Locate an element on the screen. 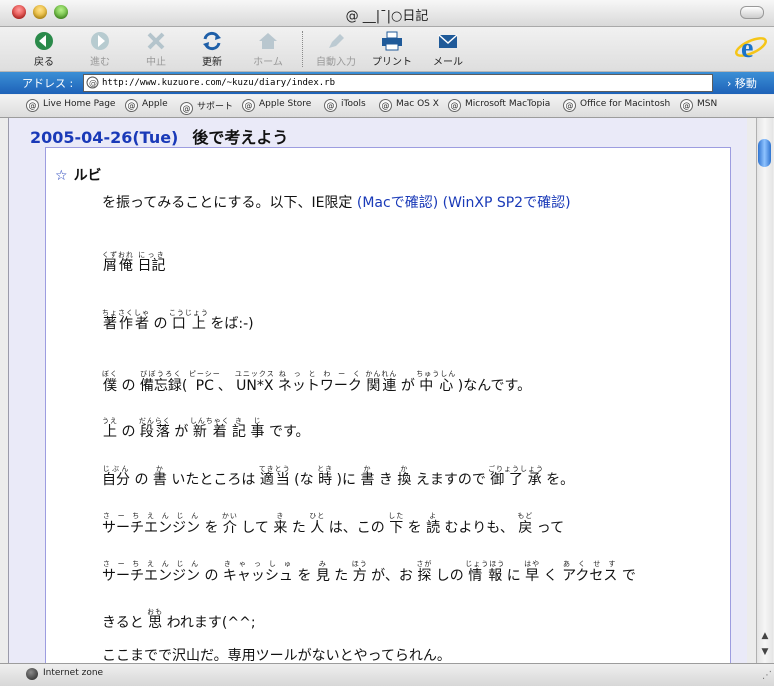  favorite-label: サポート is located at coordinates (215, 107).